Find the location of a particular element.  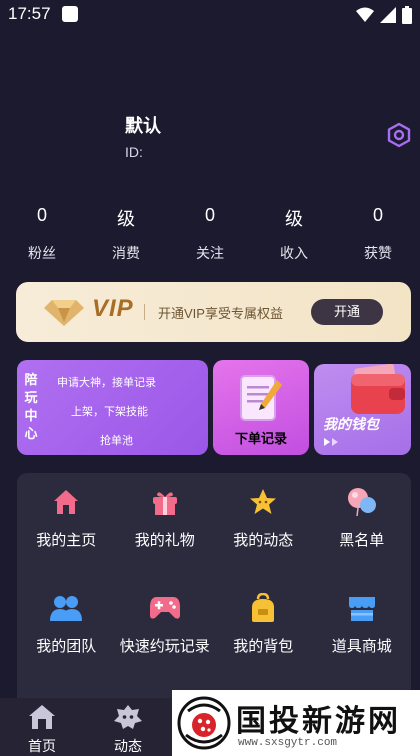

wallet-card: 我的钱包 is located at coordinates (362, 409).